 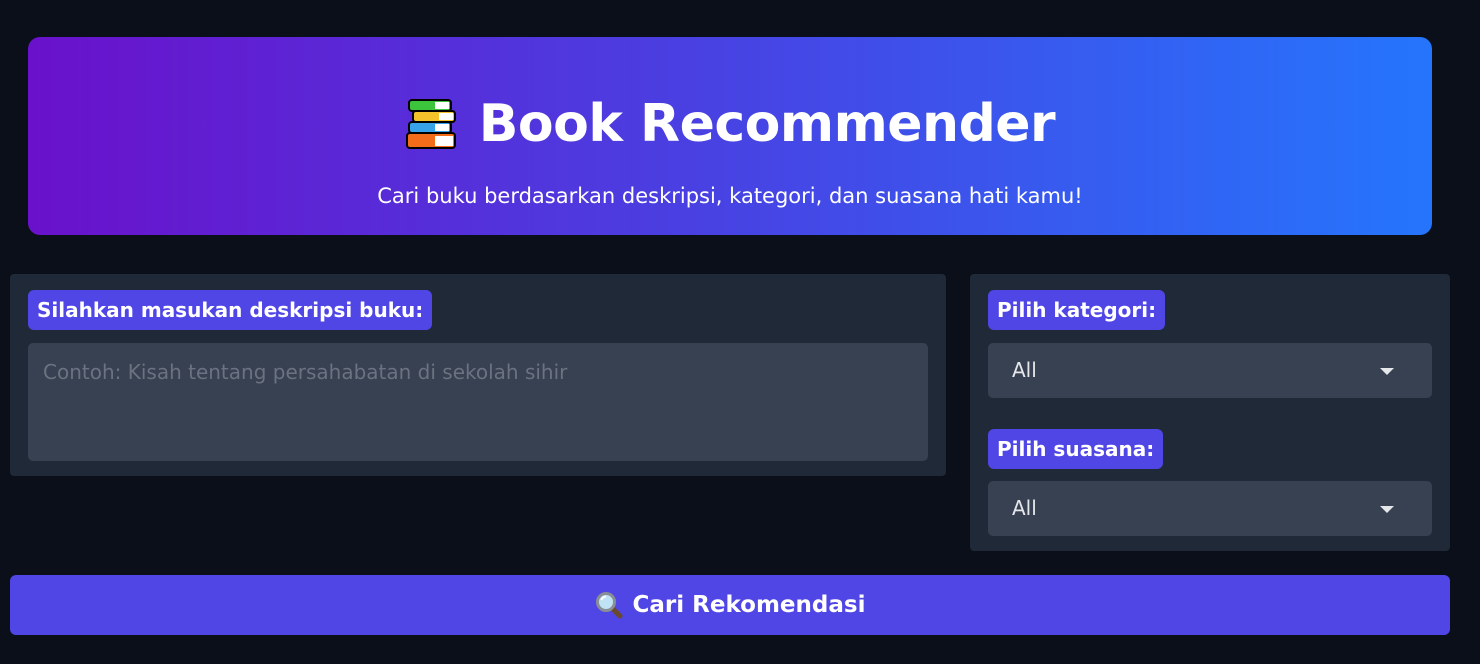 I want to click on category-selected-value: All, so click(x=1024, y=370).